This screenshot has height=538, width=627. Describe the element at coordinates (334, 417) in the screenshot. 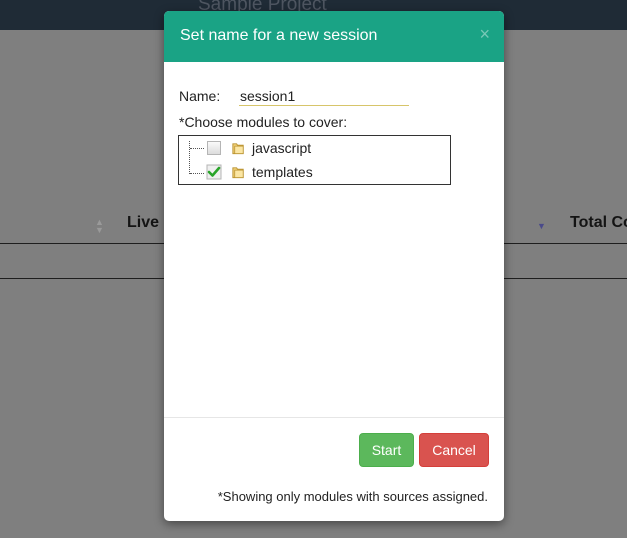

I see `footer-divider` at that location.